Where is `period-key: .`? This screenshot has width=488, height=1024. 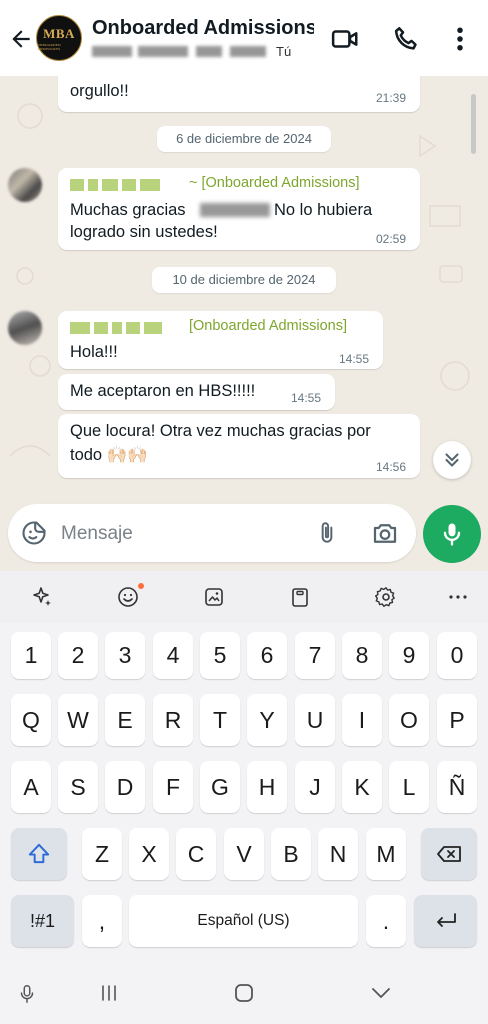 period-key: . is located at coordinates (386, 921).